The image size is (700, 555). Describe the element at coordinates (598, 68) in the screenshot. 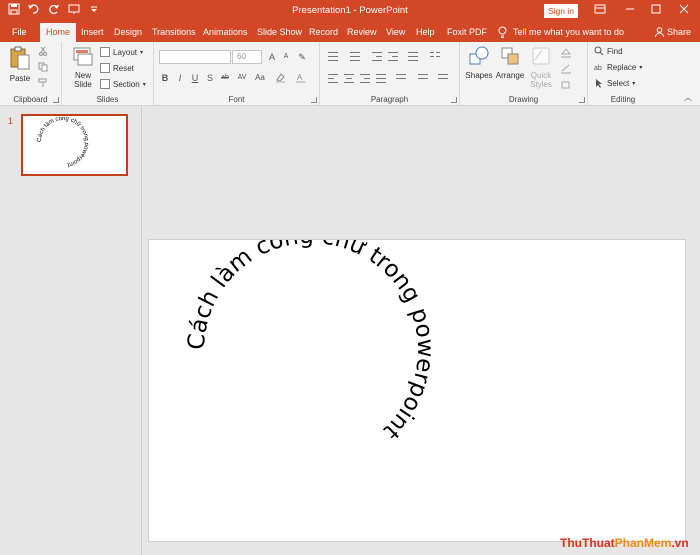

I see `replace-icon: ab` at that location.